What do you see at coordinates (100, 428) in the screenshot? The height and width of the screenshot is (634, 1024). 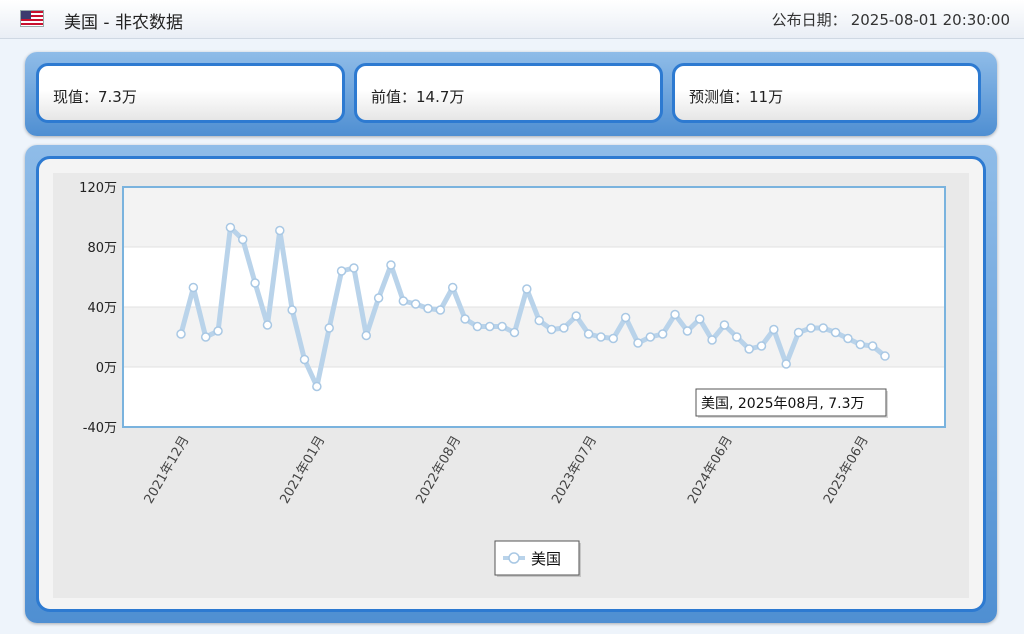 I see `y-tick-label: -40万` at bounding box center [100, 428].